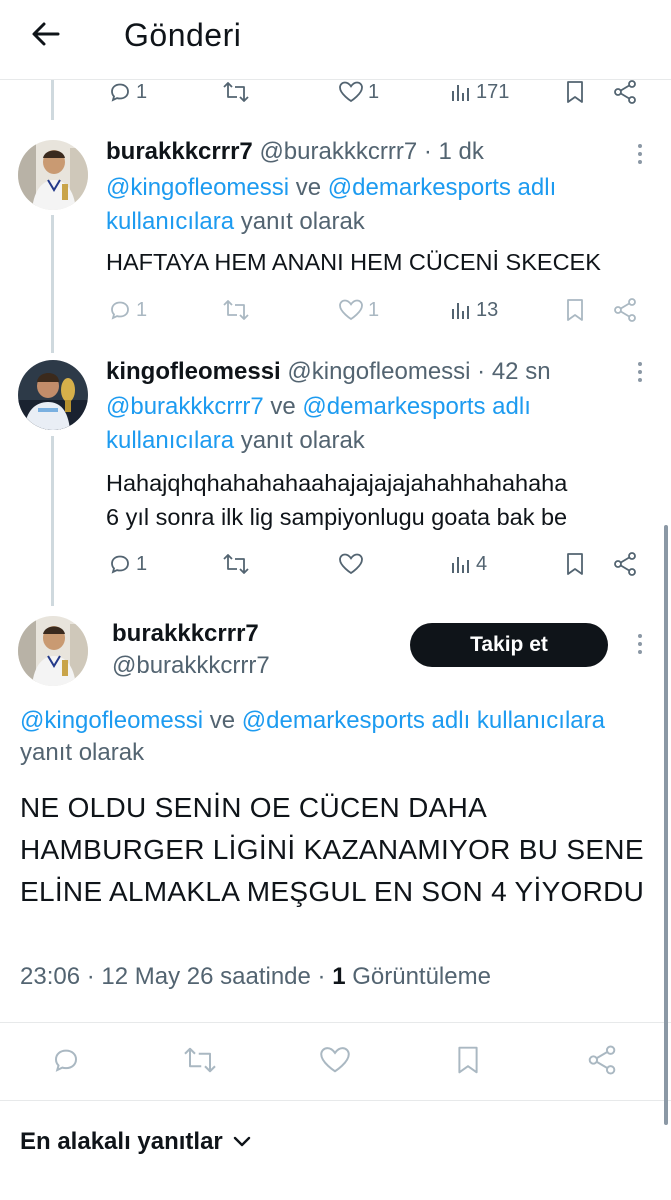 The image size is (671, 1200). I want to click on mention-link: @demarkesports adlı kullanıcılara, so click(423, 720).